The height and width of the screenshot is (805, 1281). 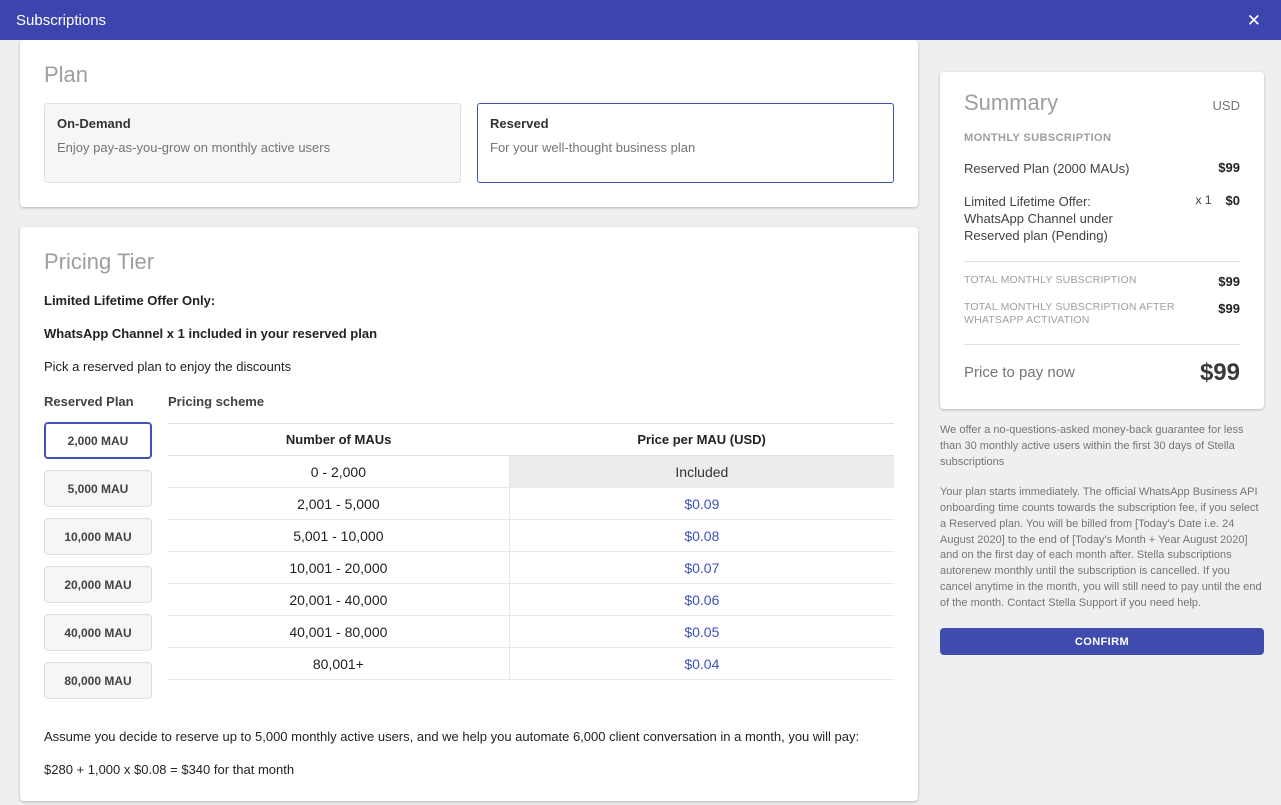 I want to click on mau-range-cell: 80,001+, so click(x=339, y=663).